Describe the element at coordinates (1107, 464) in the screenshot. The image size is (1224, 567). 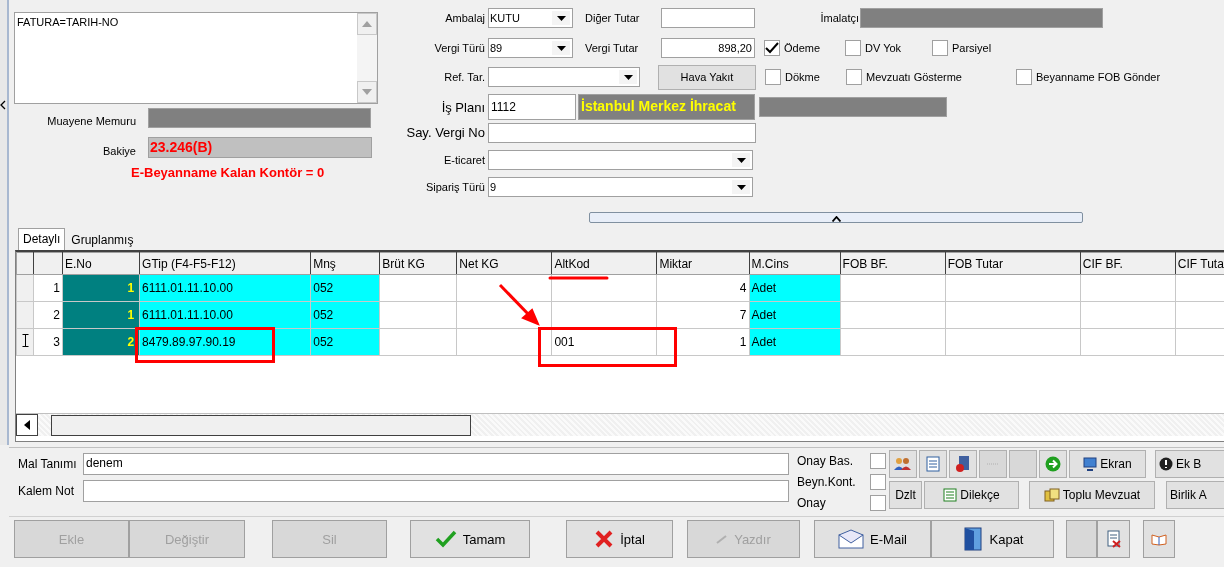
I see `screen-button: Ekran` at that location.